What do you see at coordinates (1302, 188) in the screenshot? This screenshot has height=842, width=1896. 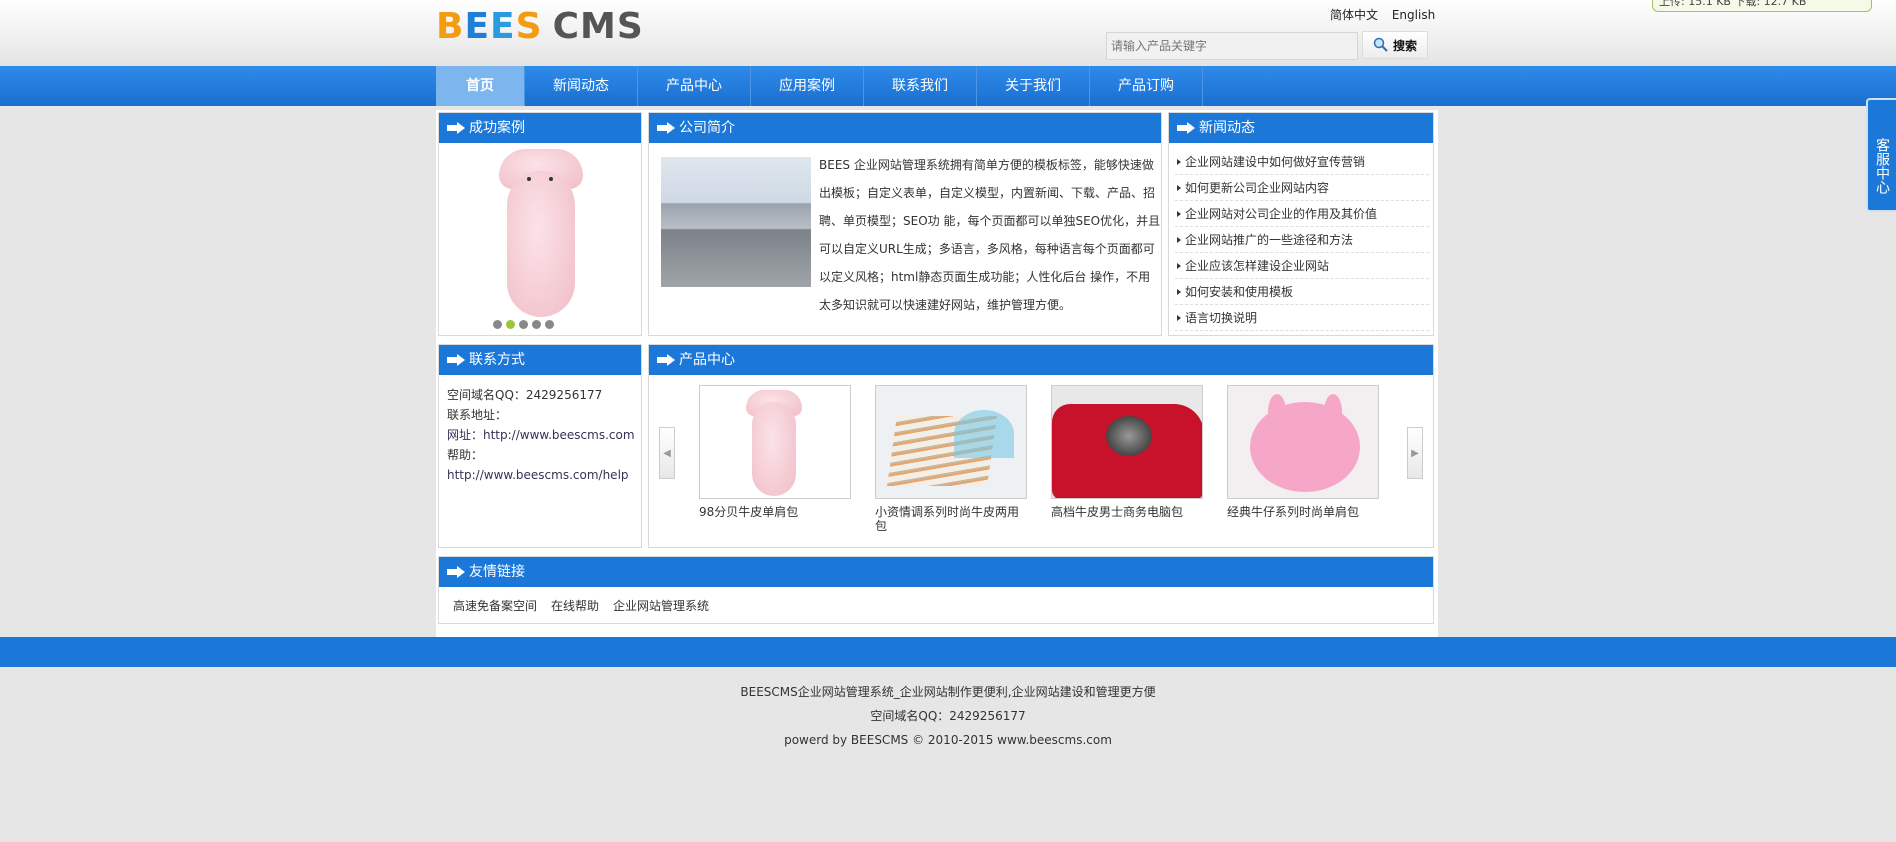 I see `news-item: 如何更新公司企业网站内容` at bounding box center [1302, 188].